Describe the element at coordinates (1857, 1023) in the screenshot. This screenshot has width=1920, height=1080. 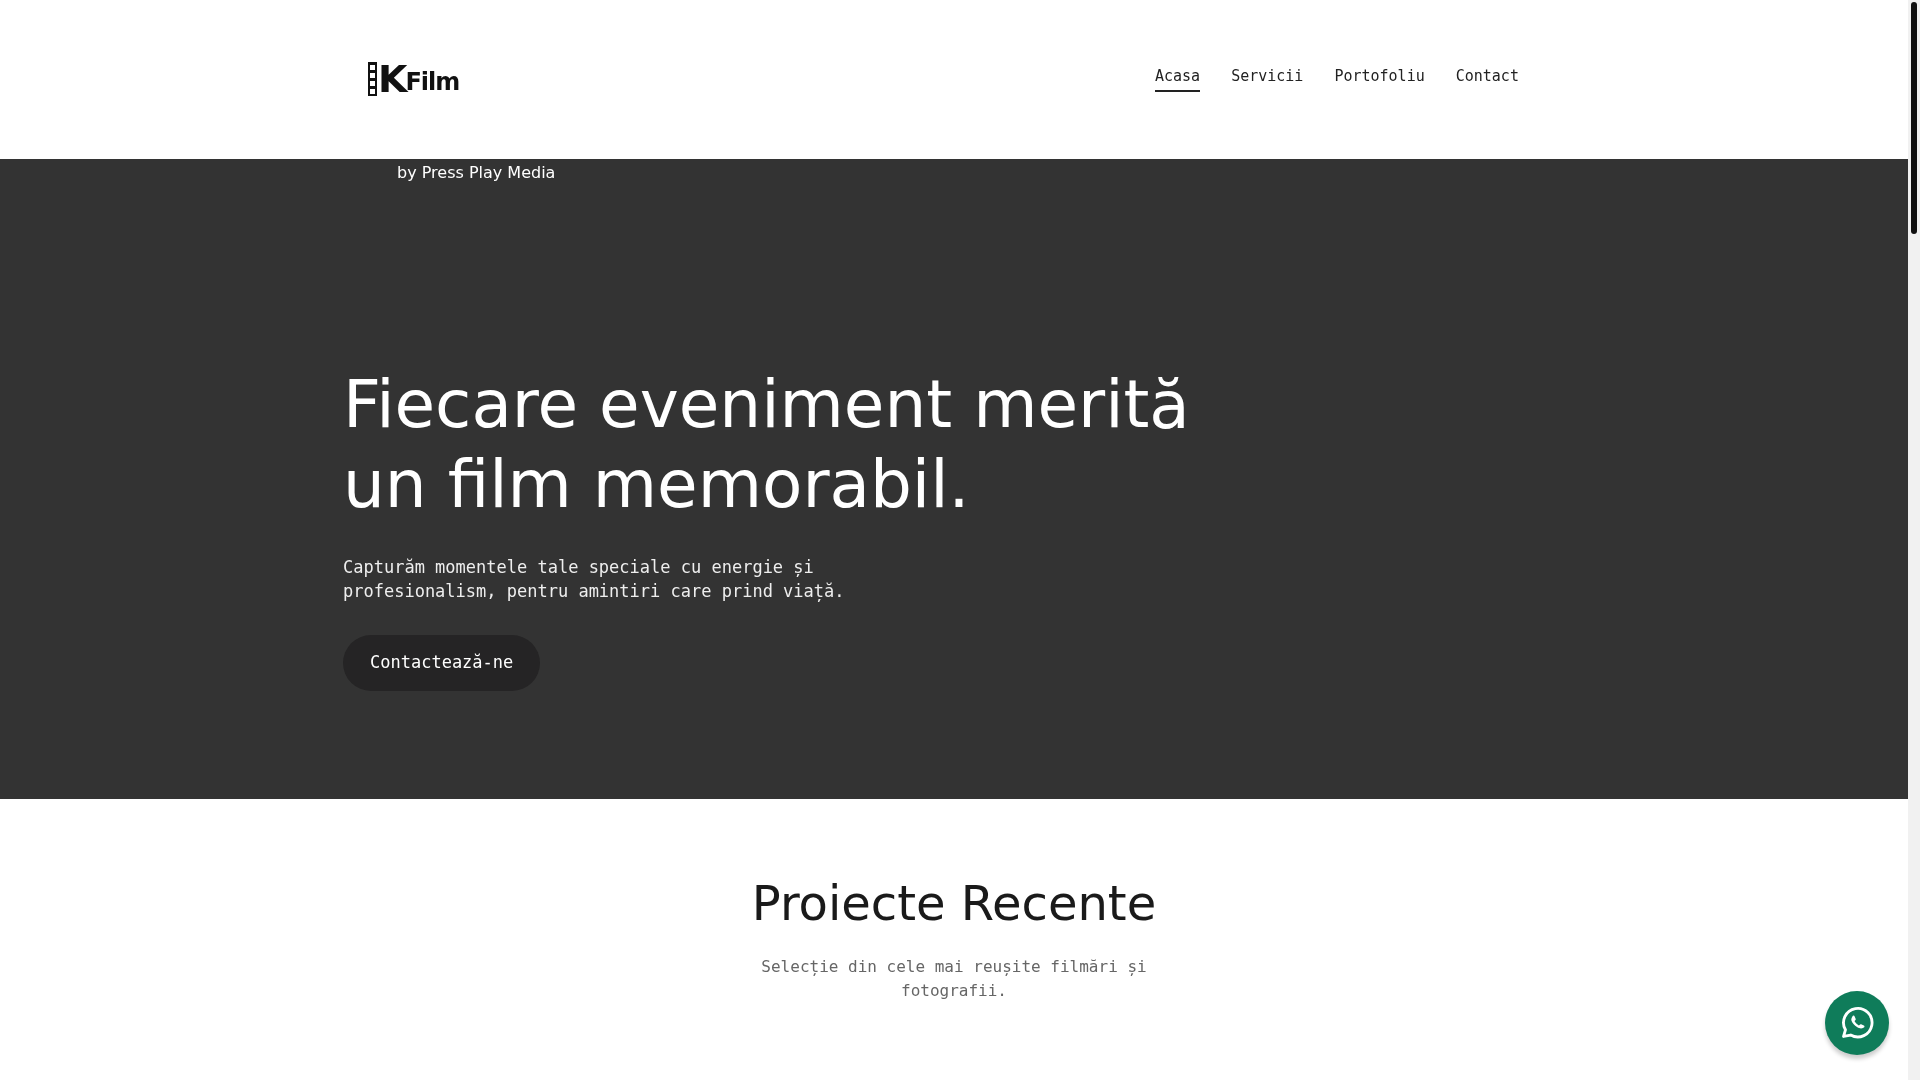
I see `whatsapp-button` at that location.